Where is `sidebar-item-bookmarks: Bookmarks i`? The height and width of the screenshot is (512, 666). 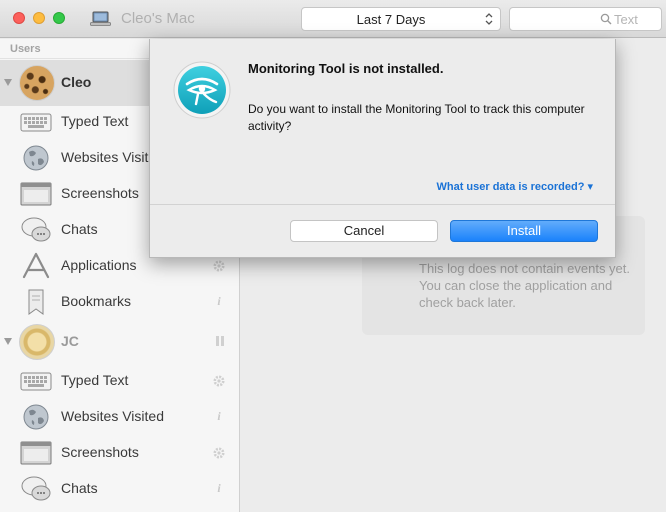
sidebar-item-bookmarks: Bookmarks i is located at coordinates (119, 302).